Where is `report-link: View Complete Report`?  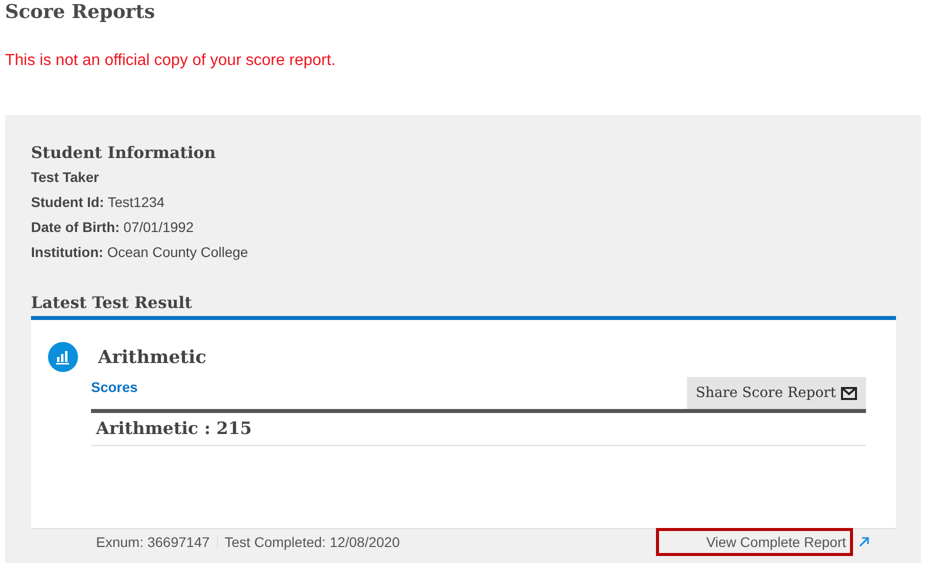
report-link: View Complete Report is located at coordinates (754, 542).